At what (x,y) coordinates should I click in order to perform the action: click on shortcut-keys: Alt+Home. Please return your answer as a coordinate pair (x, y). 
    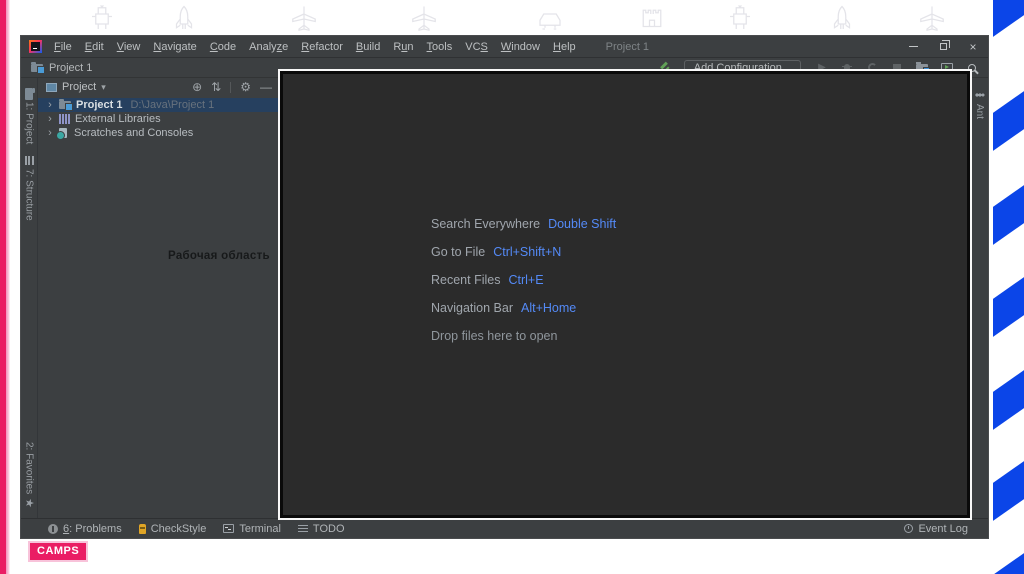
    Looking at the image, I should click on (549, 308).